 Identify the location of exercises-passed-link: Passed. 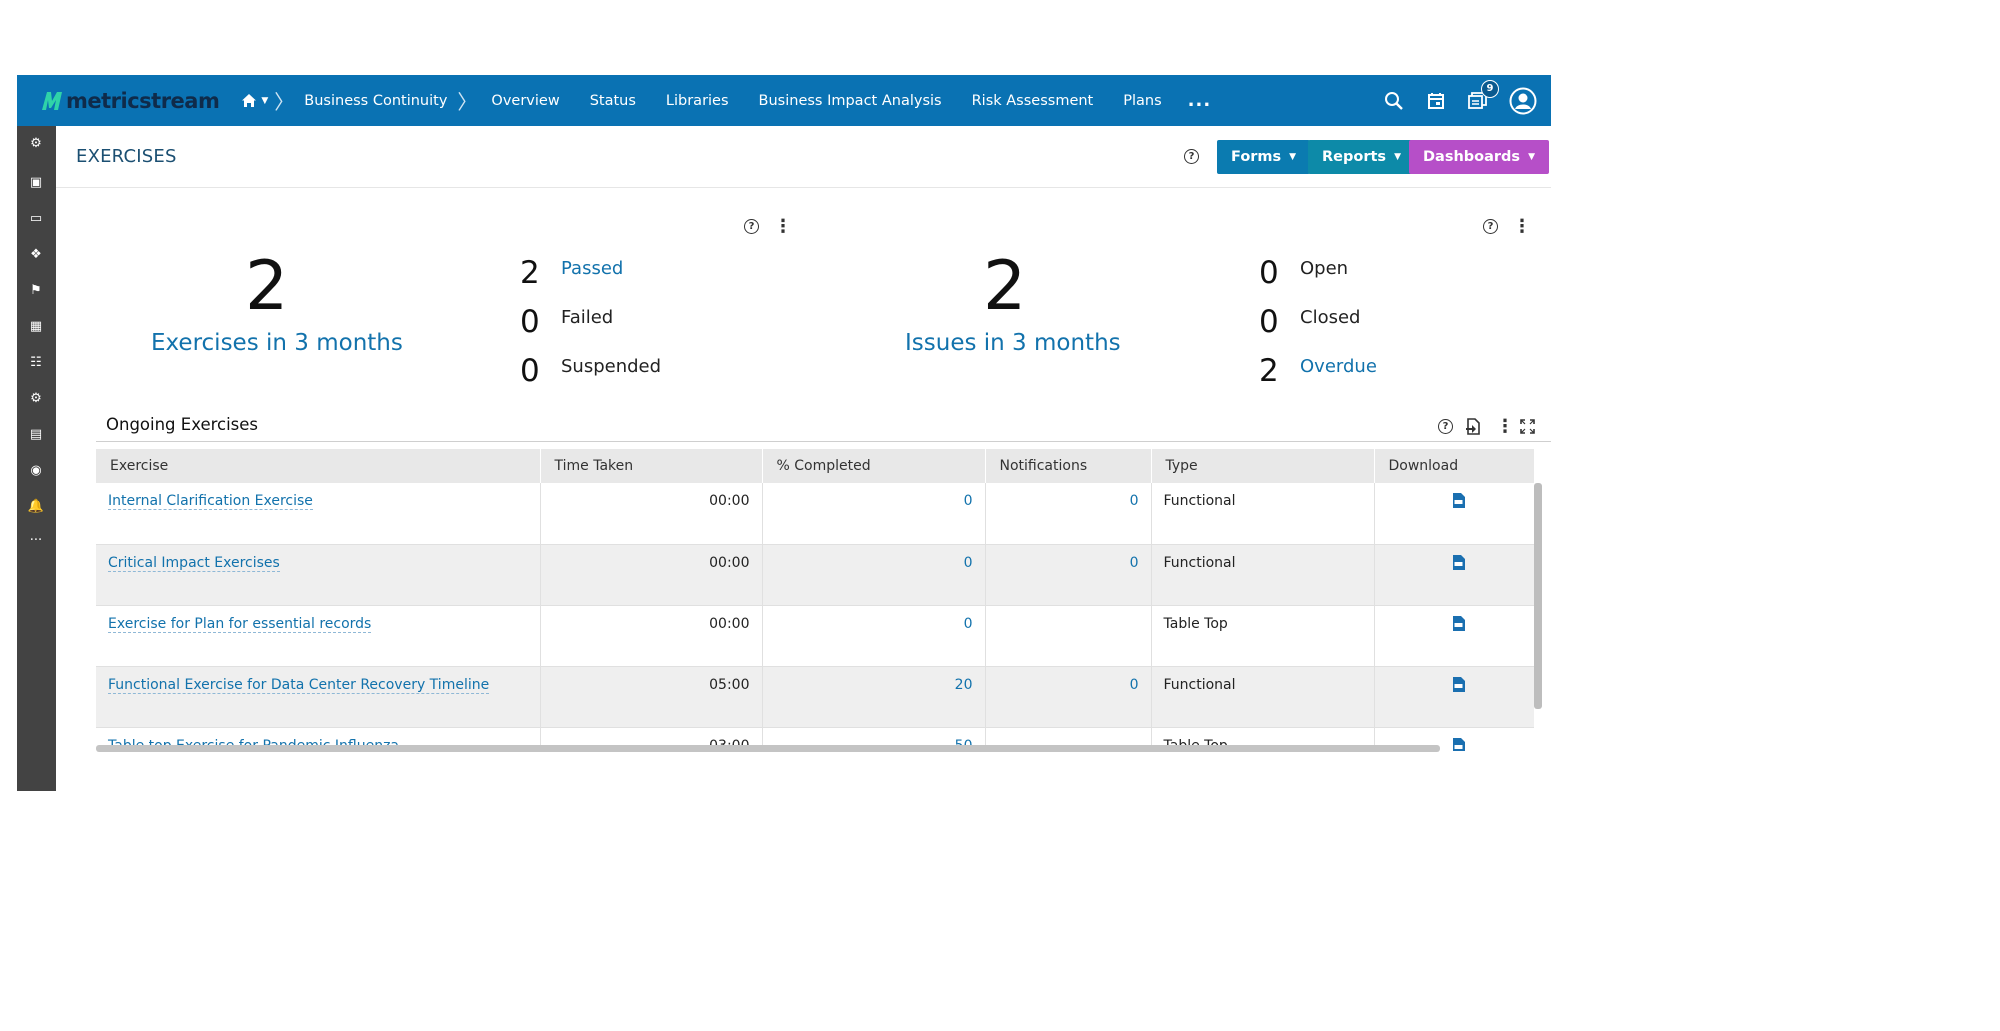
(592, 268).